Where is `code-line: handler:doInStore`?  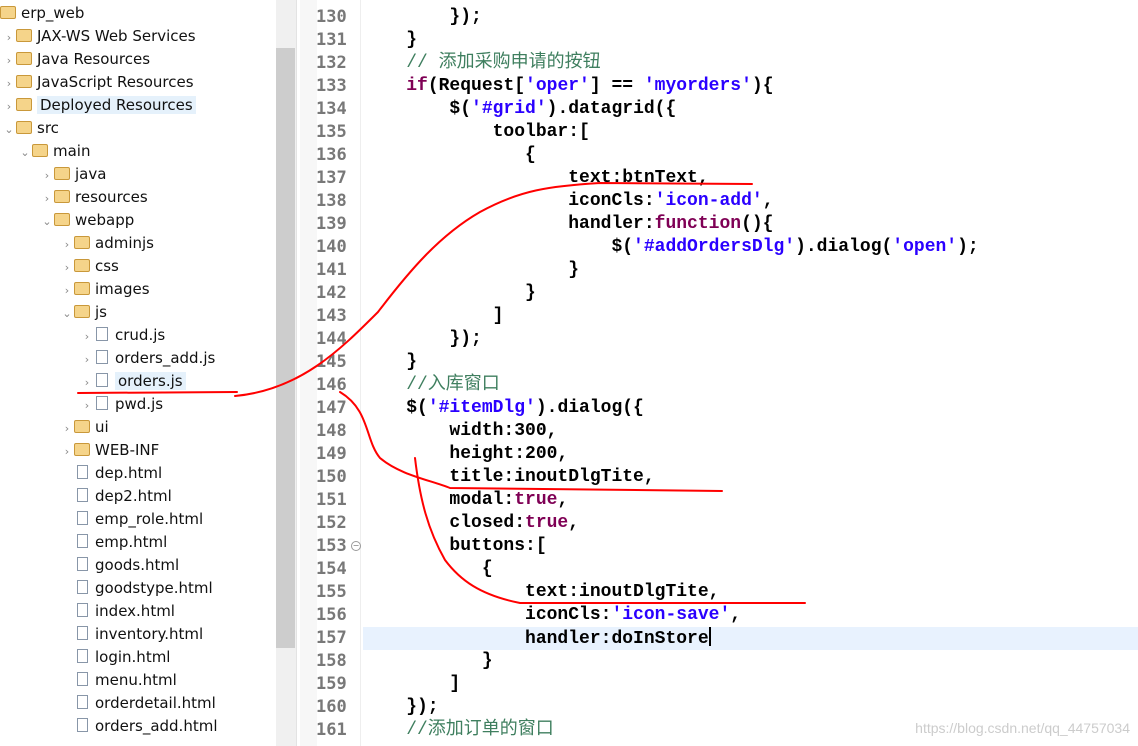 code-line: handler:doInStore is located at coordinates (750, 638).